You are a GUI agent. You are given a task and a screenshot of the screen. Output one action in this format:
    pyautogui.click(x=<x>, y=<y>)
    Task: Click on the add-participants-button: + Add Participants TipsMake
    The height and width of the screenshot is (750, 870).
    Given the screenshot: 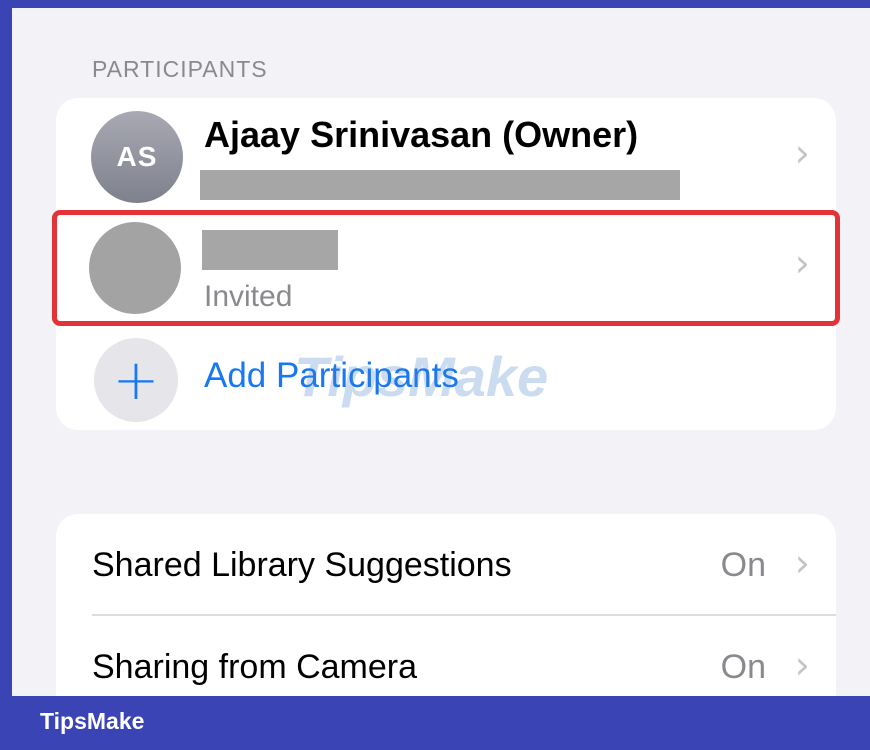 What is the action you would take?
    pyautogui.click(x=446, y=376)
    